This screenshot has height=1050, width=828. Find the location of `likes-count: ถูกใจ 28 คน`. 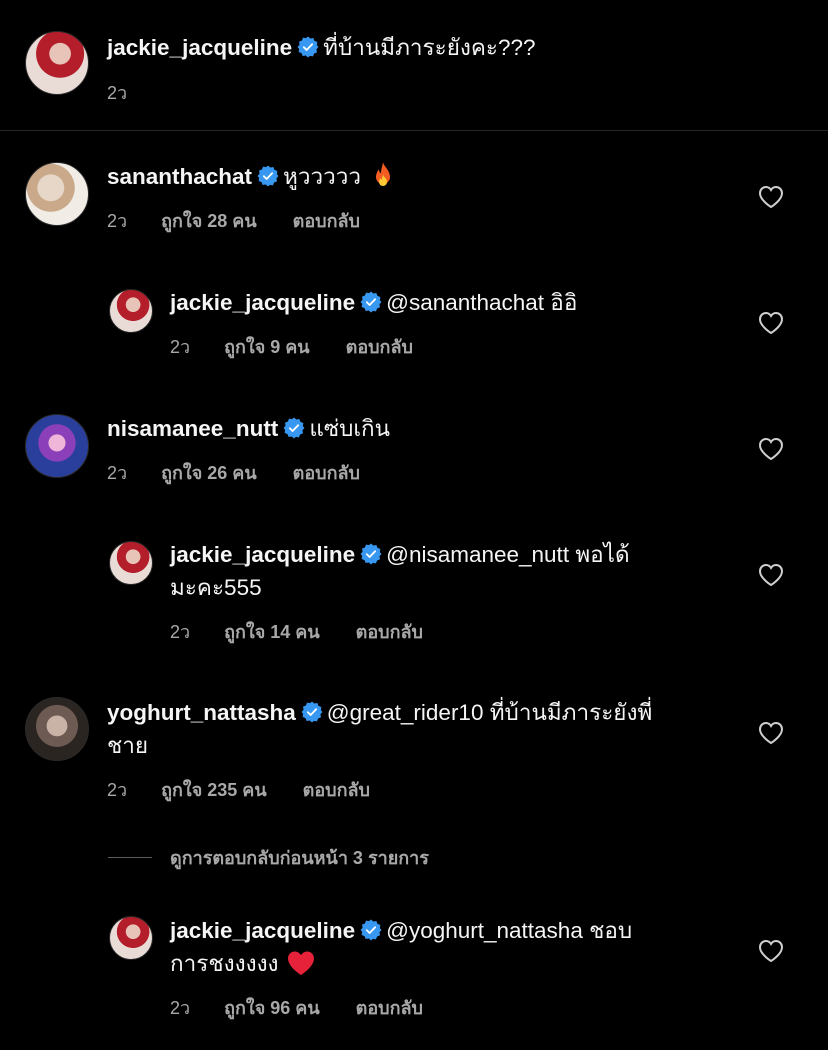

likes-count: ถูกใจ 28 คน is located at coordinates (209, 220).